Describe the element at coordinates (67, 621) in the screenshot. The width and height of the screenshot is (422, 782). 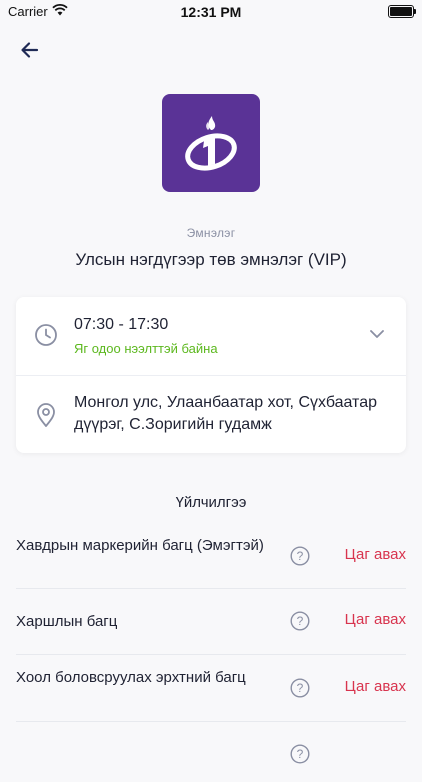
I see `service-name: Харшлын багц` at that location.